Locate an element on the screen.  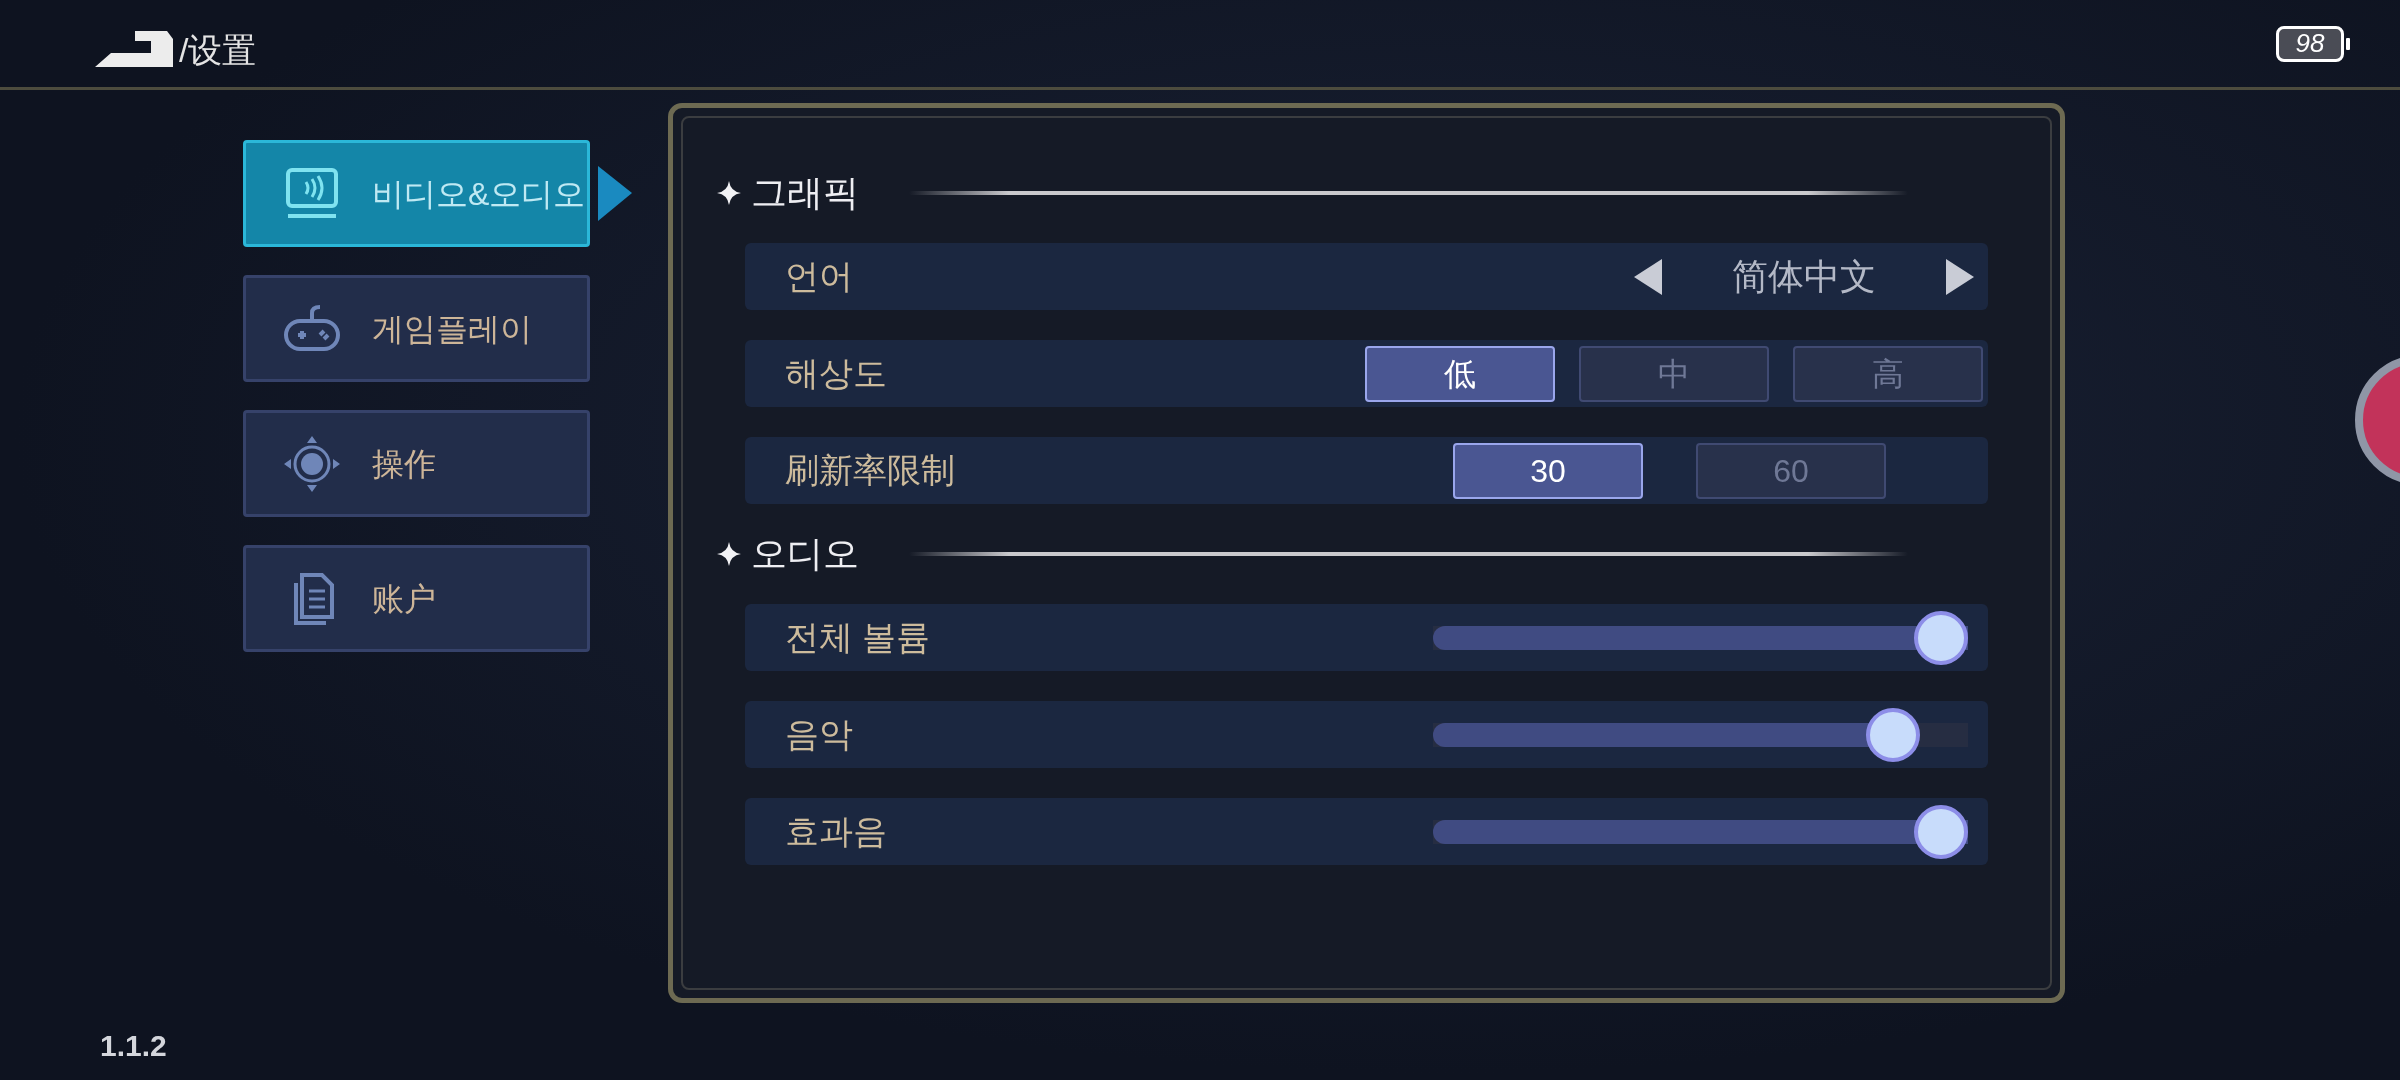
breadcrumb-title: /设置 is located at coordinates (218, 49).